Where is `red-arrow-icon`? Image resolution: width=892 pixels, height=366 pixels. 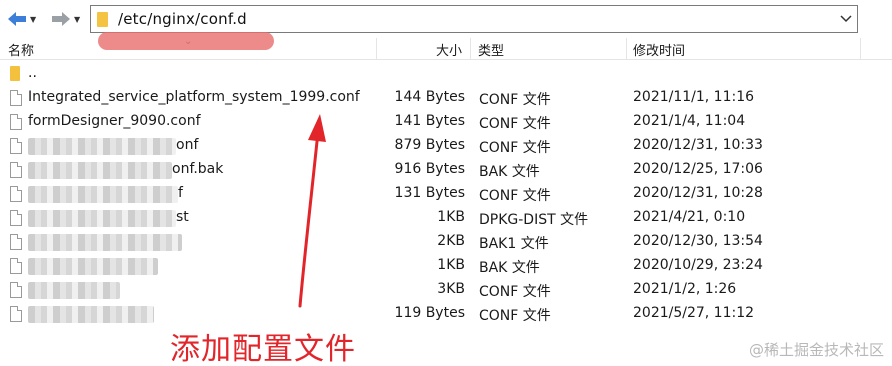
red-arrow-icon is located at coordinates (312, 211).